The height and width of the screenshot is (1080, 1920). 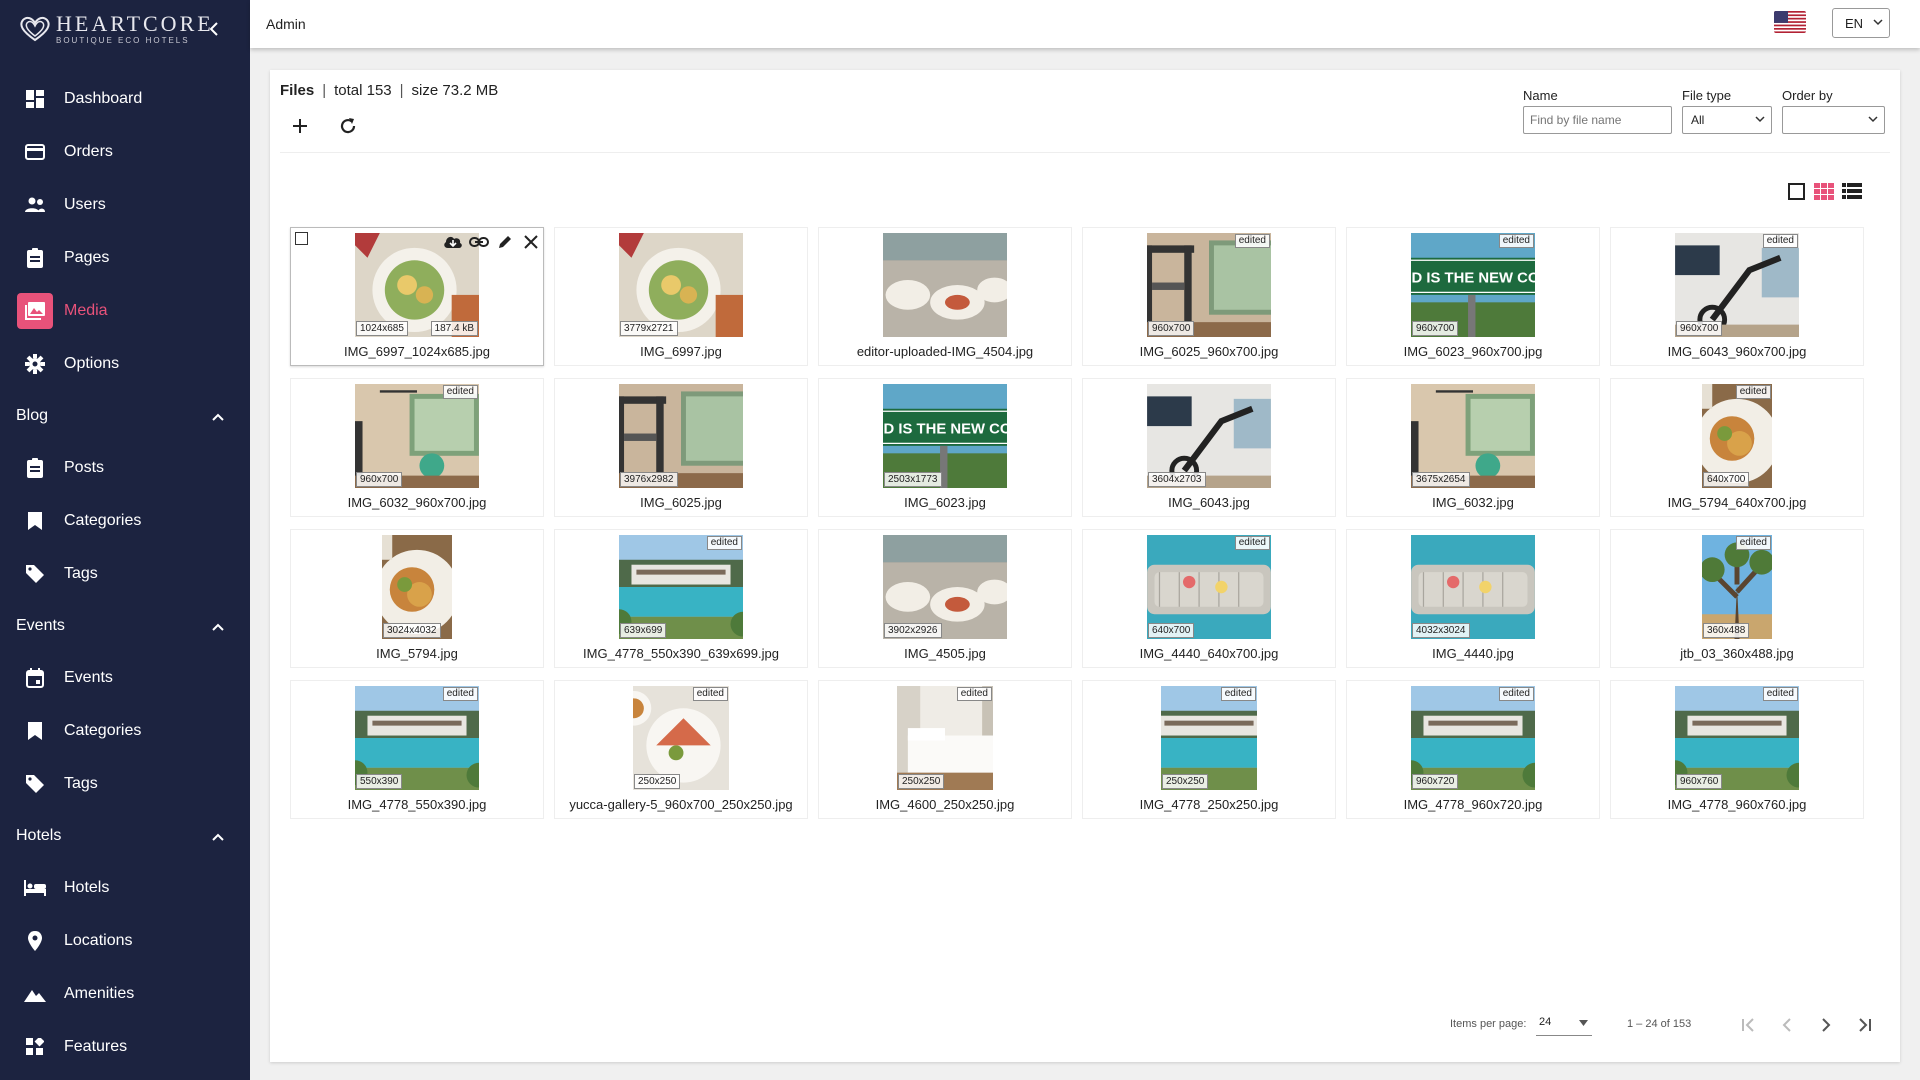 What do you see at coordinates (657, 781) in the screenshot?
I see `dimensions-badge: 250x250` at bounding box center [657, 781].